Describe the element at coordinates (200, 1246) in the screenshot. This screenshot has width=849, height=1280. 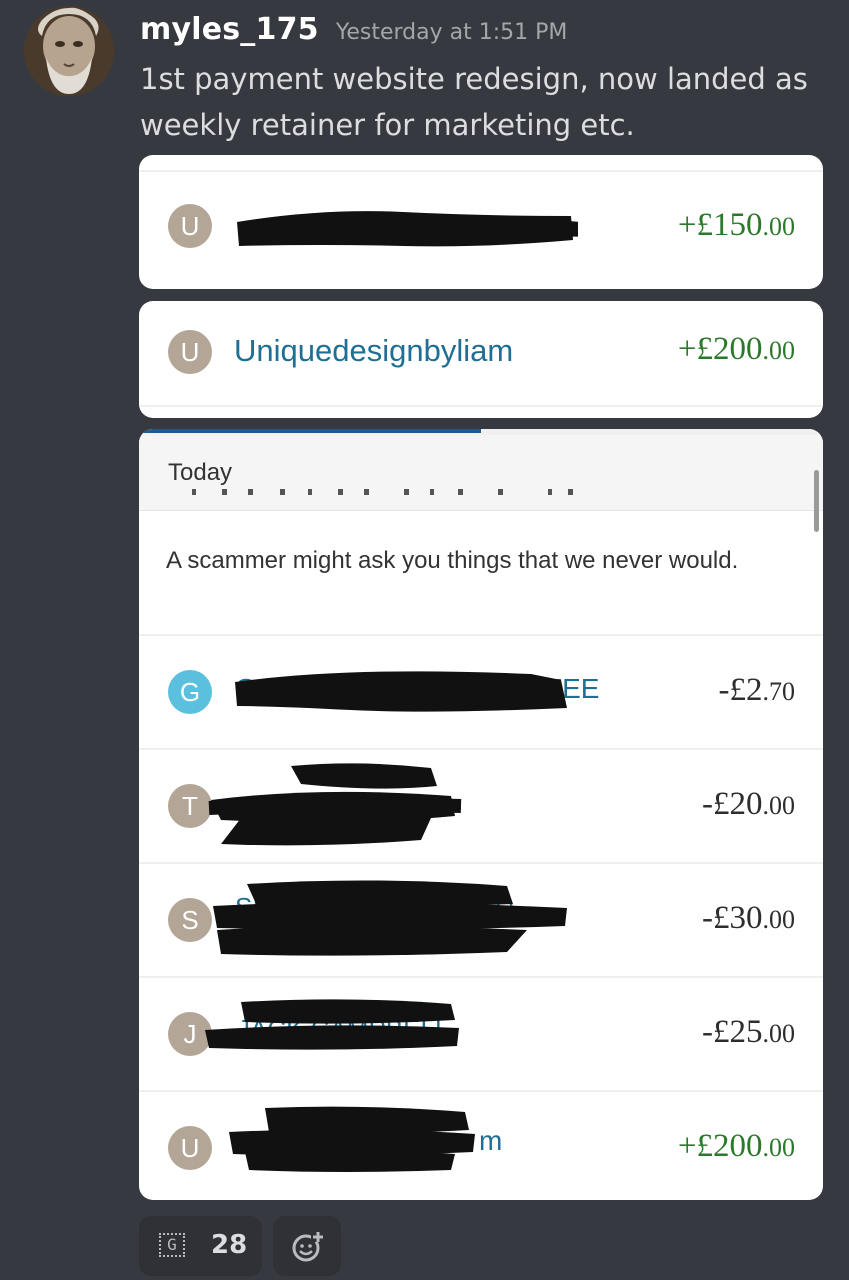
I see `reaction-button: G 28` at that location.